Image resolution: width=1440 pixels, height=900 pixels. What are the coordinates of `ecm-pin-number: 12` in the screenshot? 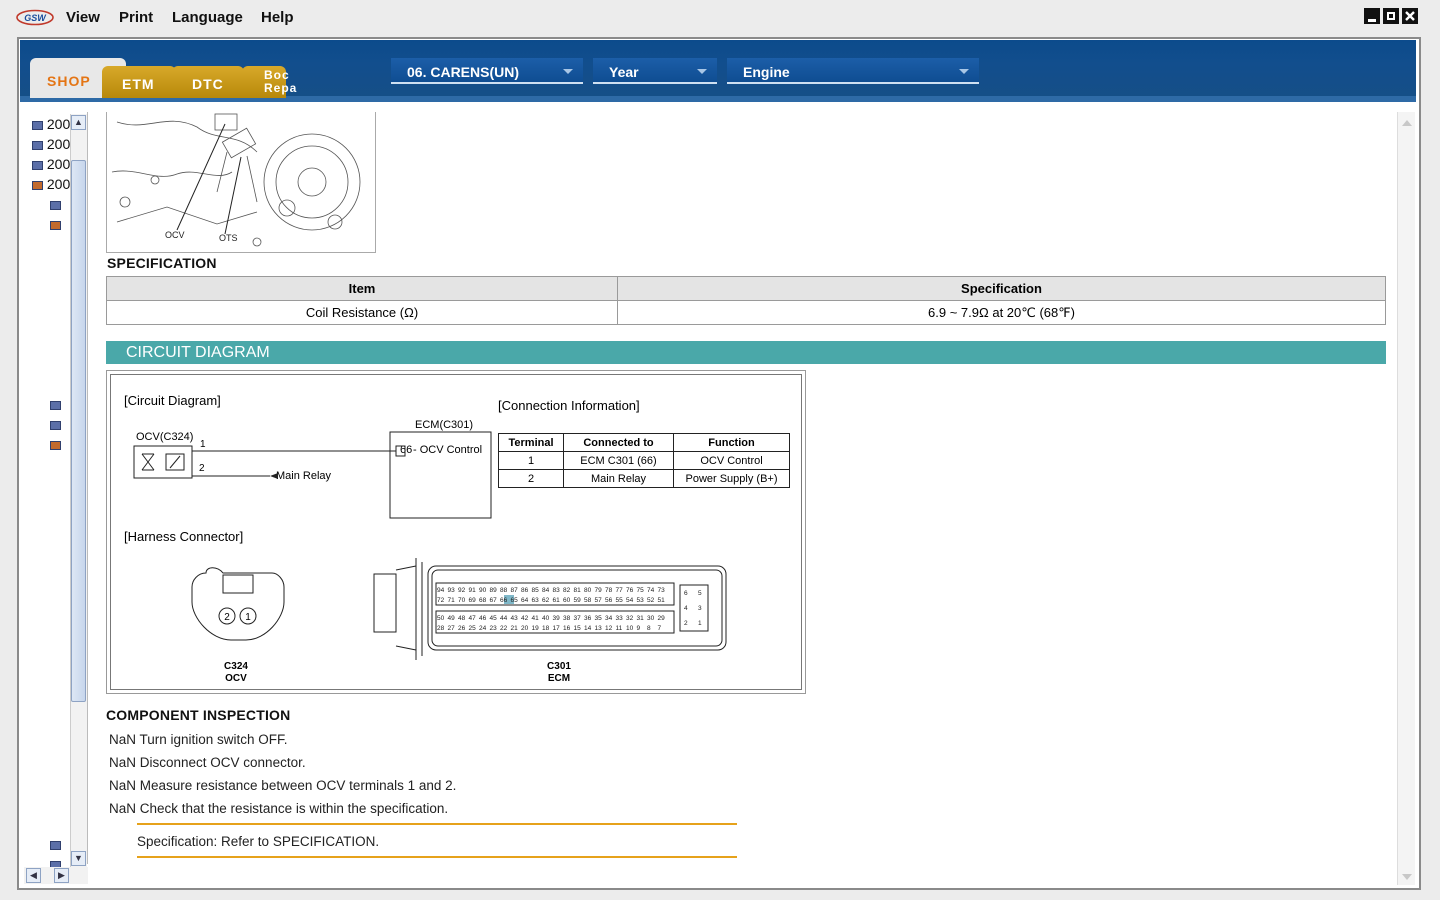 It's located at (609, 628).